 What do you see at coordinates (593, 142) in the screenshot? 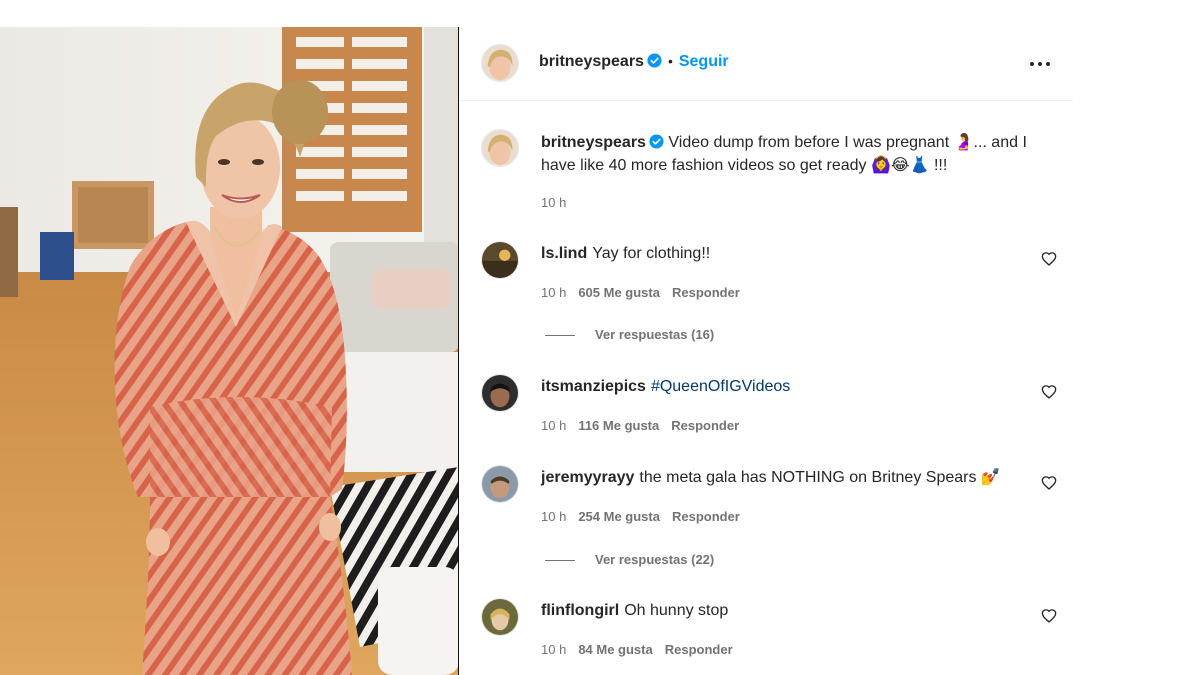
I see `caption-username: britneyspears` at bounding box center [593, 142].